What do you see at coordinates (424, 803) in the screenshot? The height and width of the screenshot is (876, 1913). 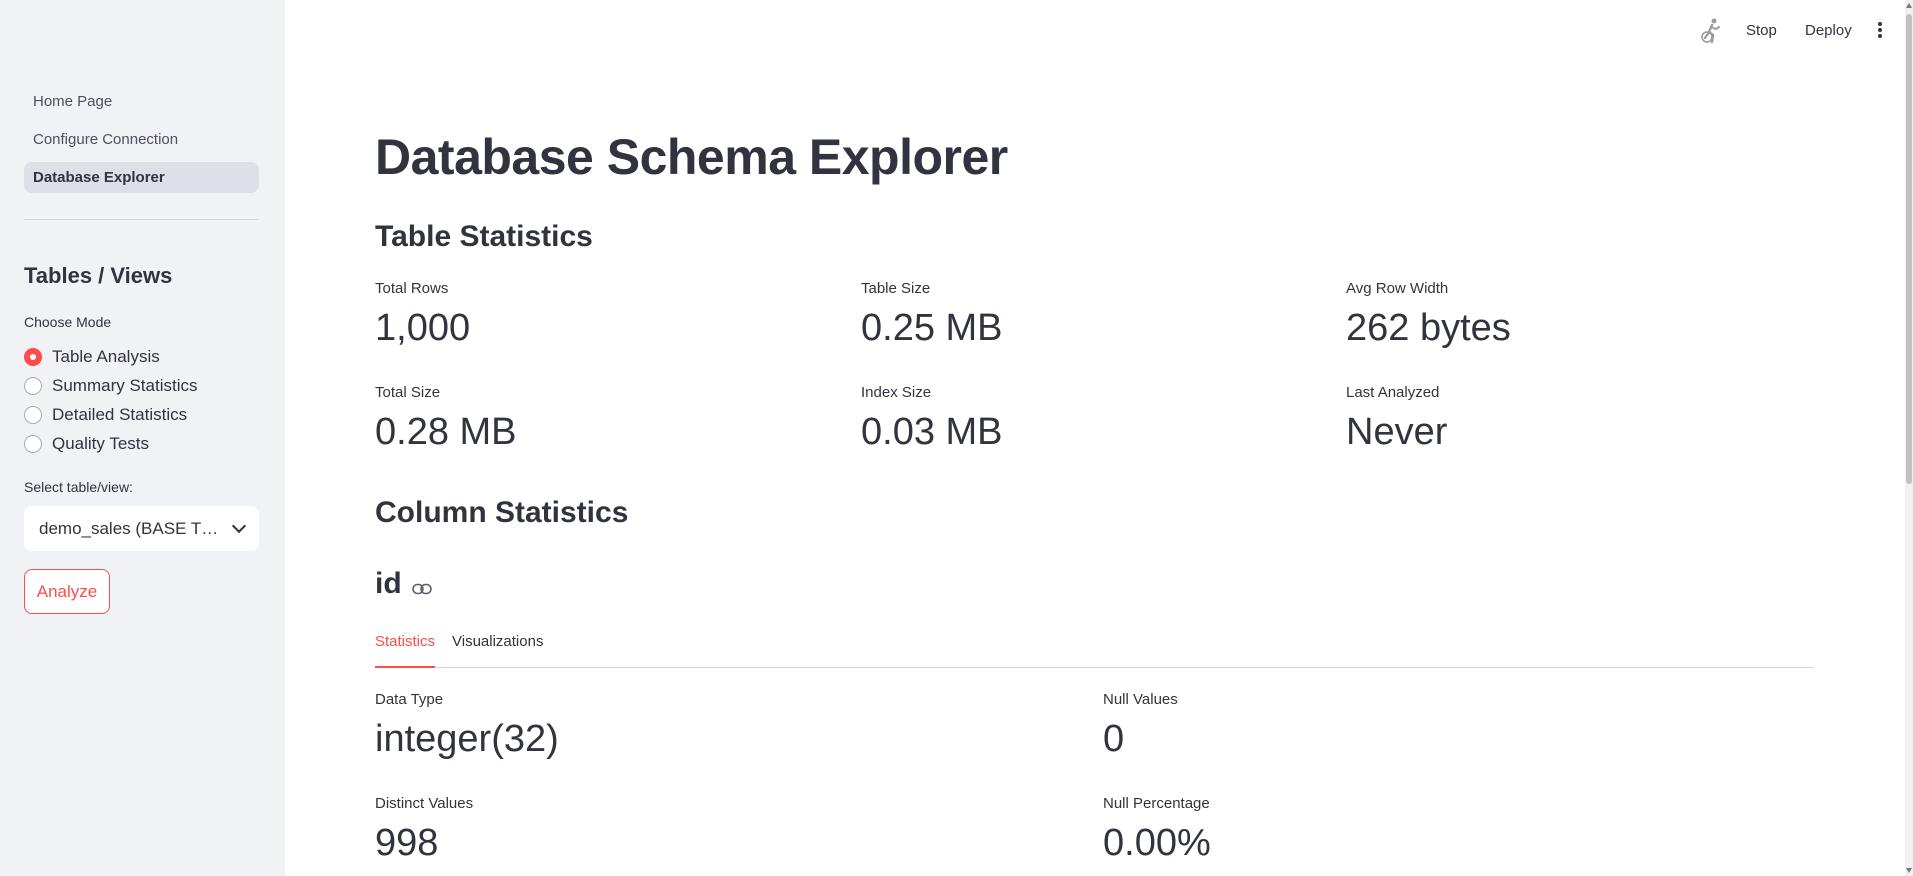 I see `metric-label: Distinct Values` at bounding box center [424, 803].